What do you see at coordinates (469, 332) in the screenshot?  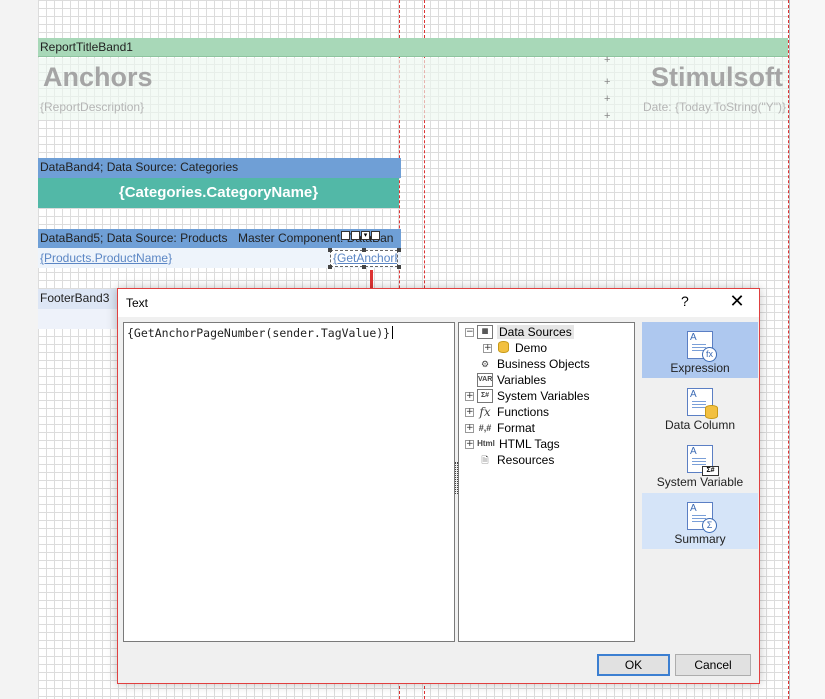 I see `collapse-icon: −` at bounding box center [469, 332].